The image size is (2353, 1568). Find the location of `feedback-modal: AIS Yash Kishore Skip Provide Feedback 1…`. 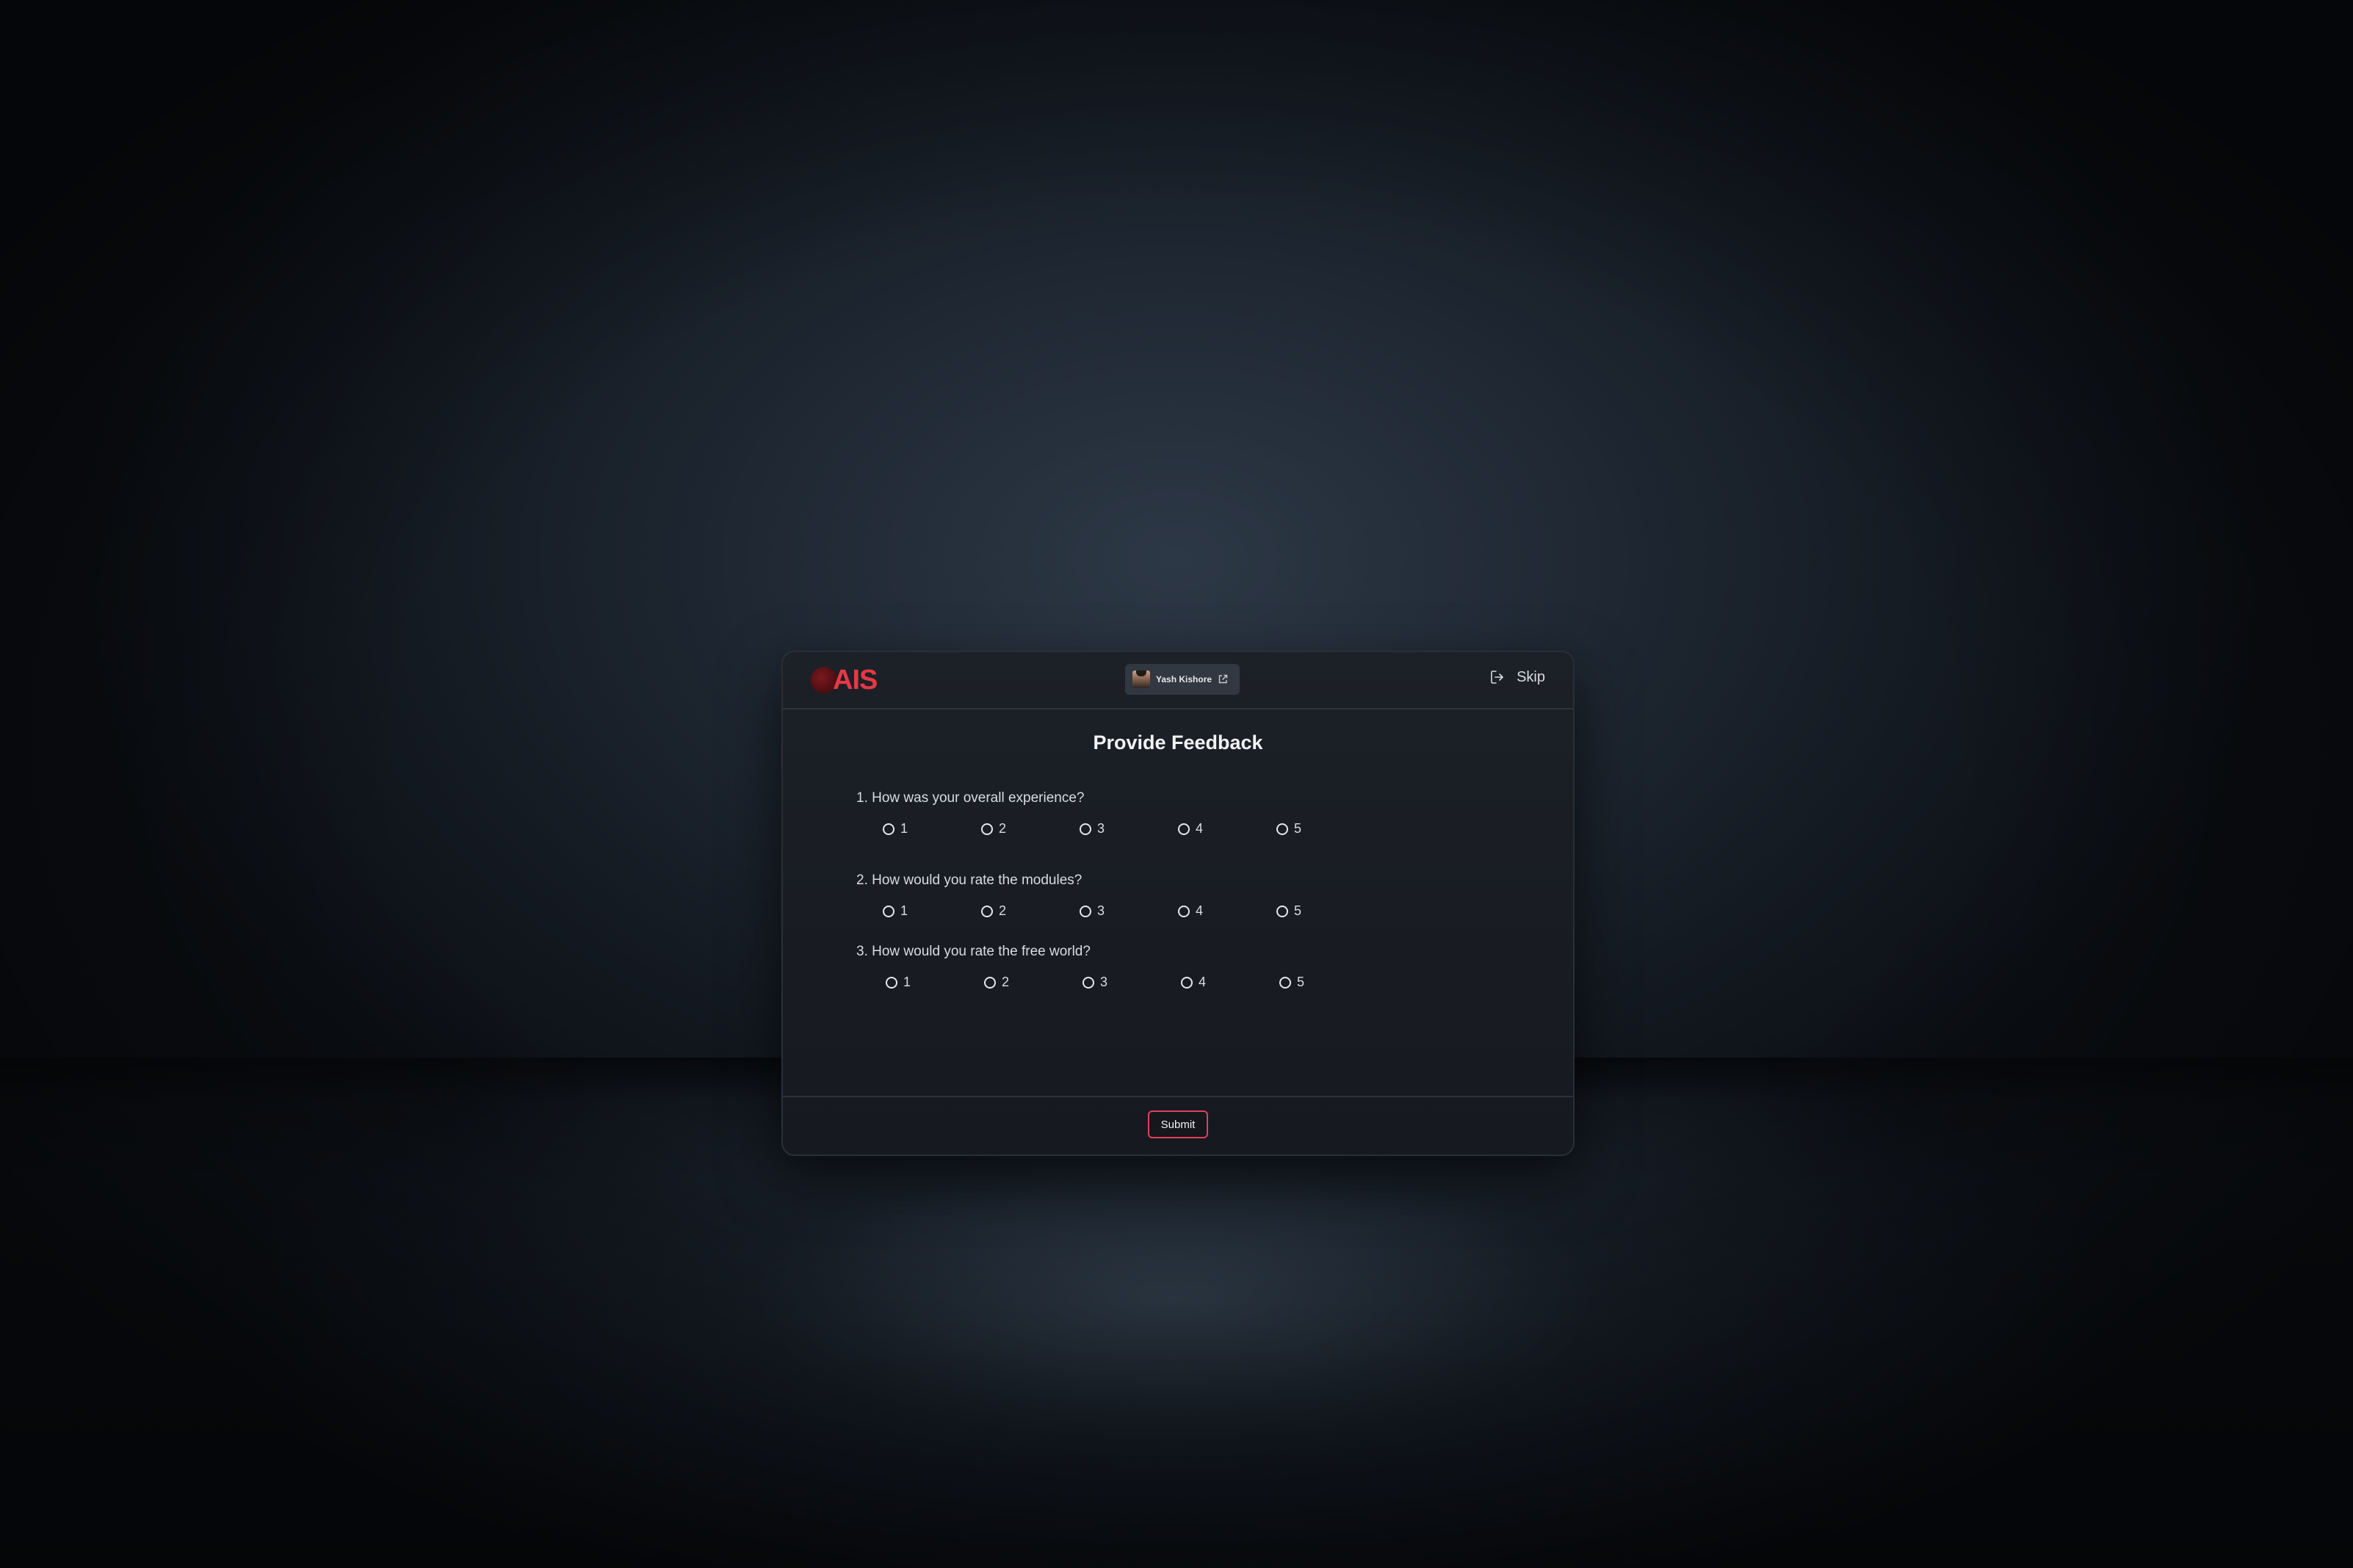

feedback-modal: AIS Yash Kishore Skip Provide Feedback 1… is located at coordinates (1178, 903).